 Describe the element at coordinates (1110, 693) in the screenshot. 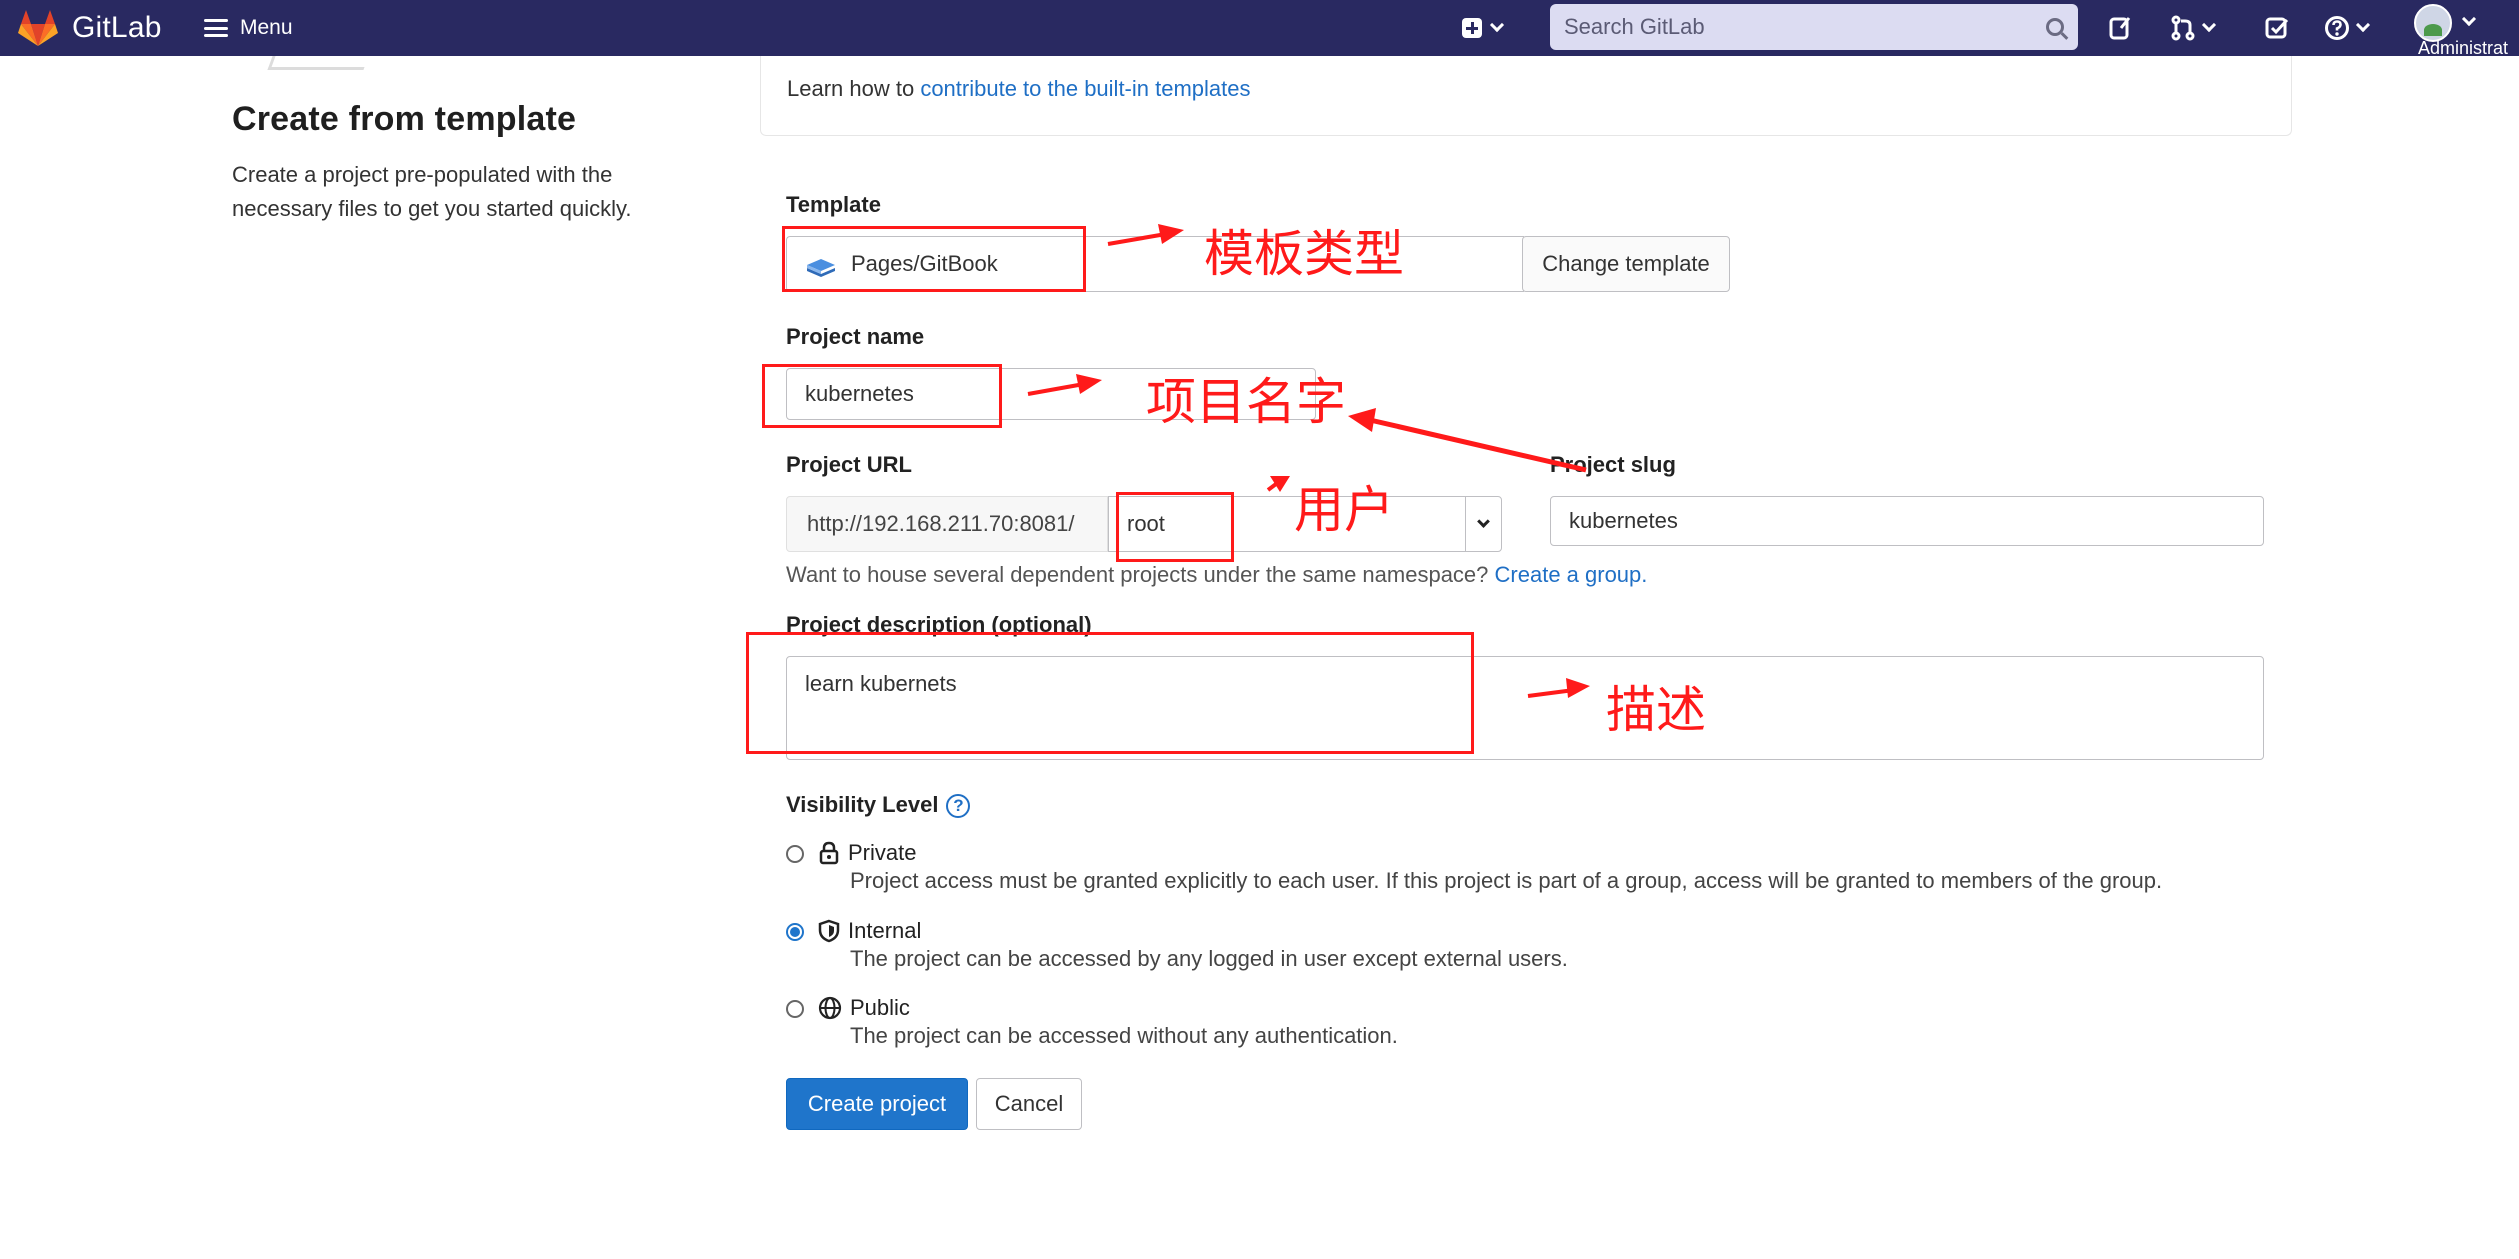

I see `annotation-box-description` at that location.